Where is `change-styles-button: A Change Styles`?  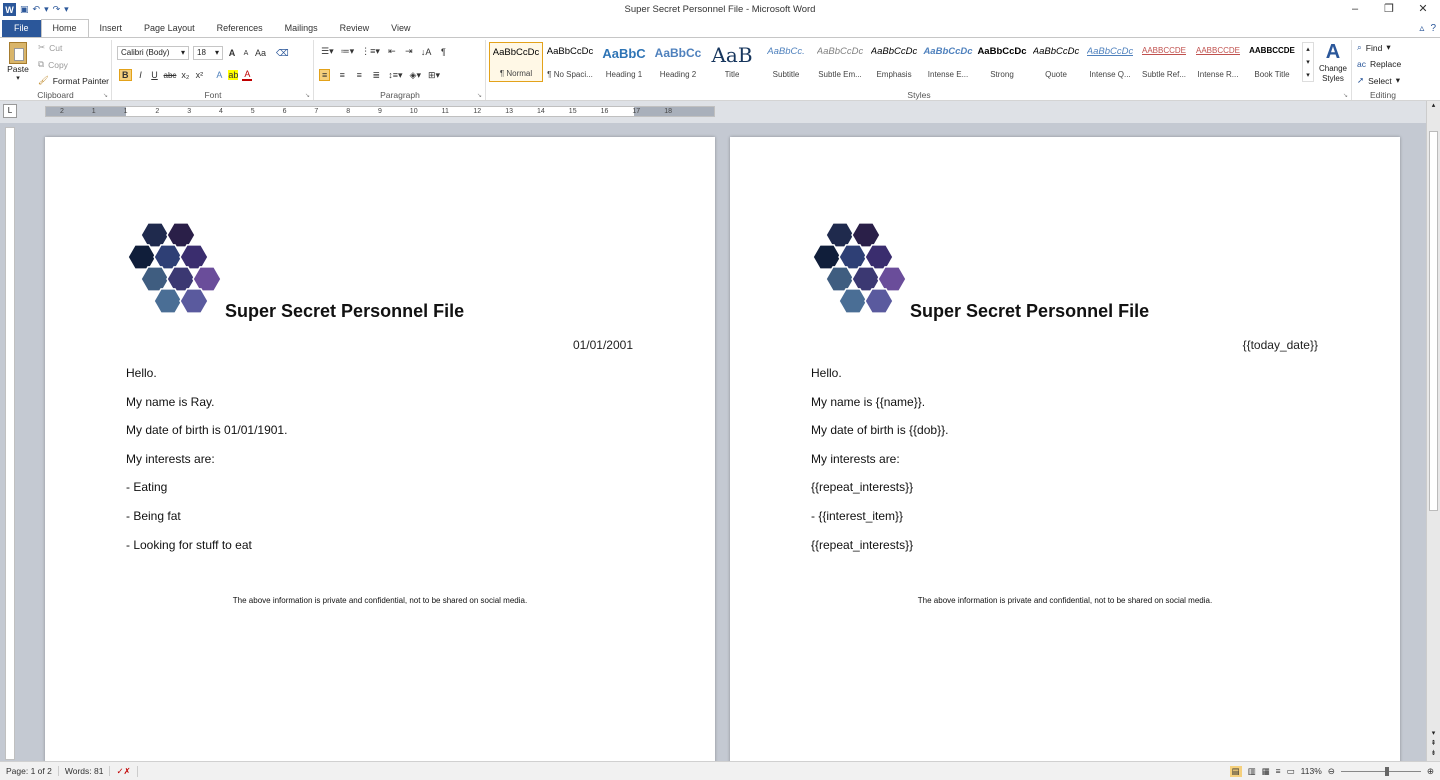
change-styles-button: A Change Styles is located at coordinates (1333, 62).